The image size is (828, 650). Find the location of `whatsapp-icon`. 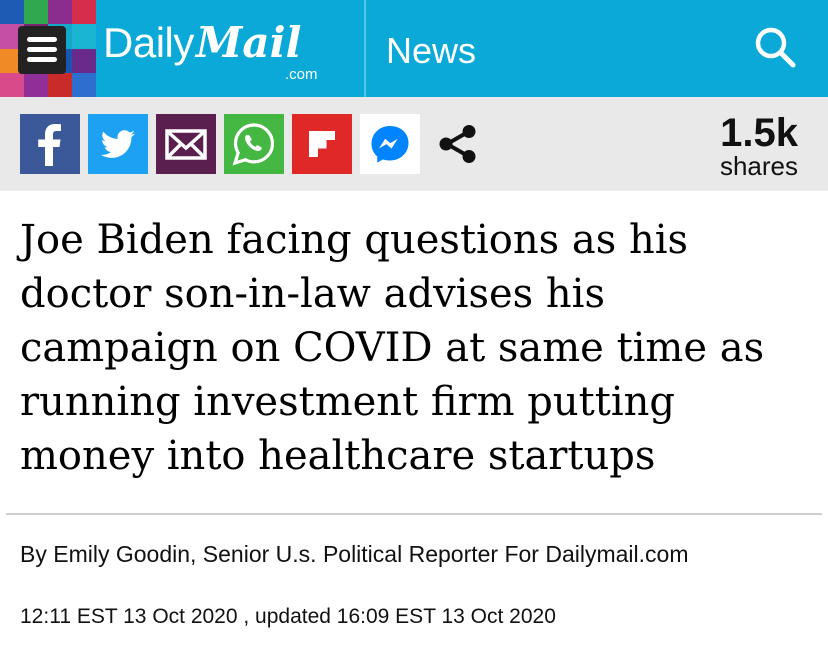

whatsapp-icon is located at coordinates (253, 144).